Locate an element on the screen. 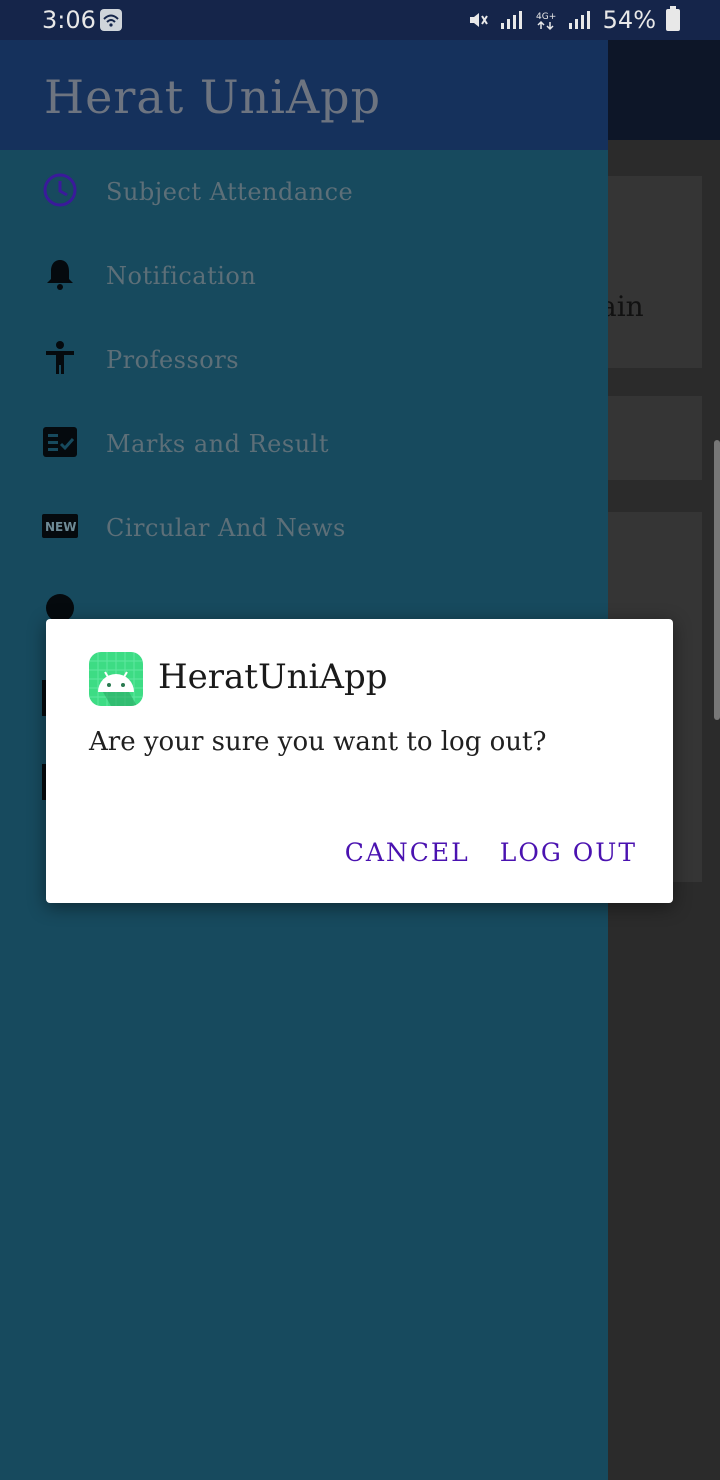 The width and height of the screenshot is (720, 1480). android-app-icon is located at coordinates (116, 679).